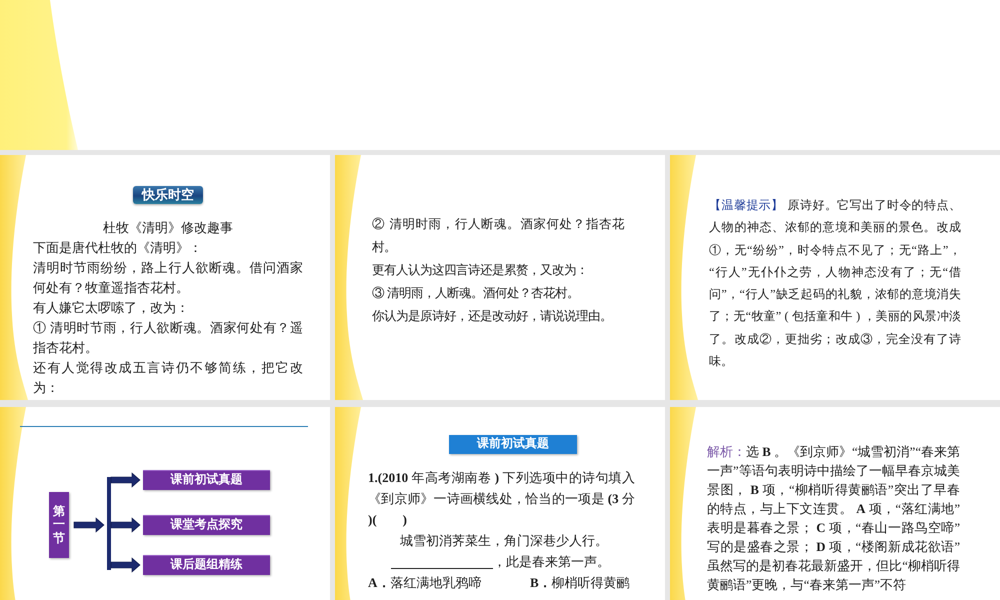  I want to click on text-paragraph: 更有人认为这四言诗还是累赘，又改为：, so click(480, 270).